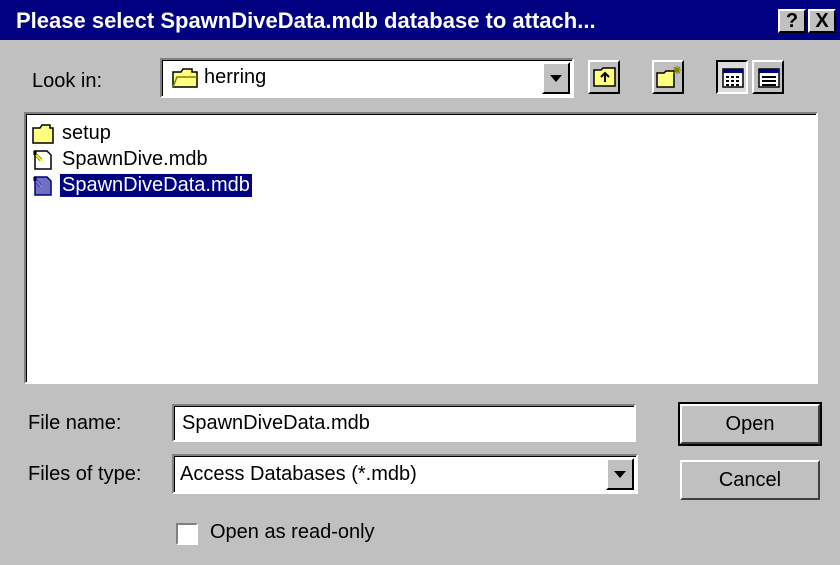 This screenshot has height=565, width=840. I want to click on open-button: Open, so click(750, 424).